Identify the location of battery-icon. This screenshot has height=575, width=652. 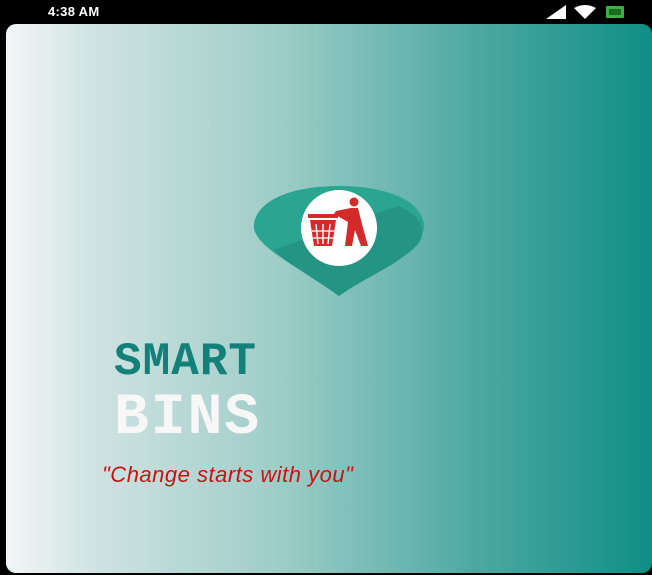
(615, 12).